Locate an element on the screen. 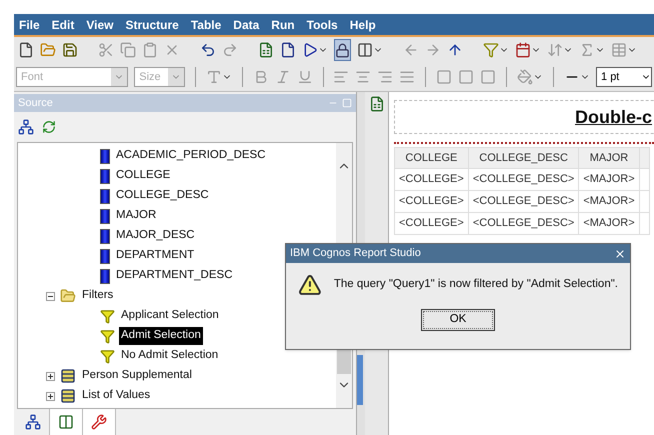 This screenshot has width=654, height=435. panel-header: Source is located at coordinates (185, 103).